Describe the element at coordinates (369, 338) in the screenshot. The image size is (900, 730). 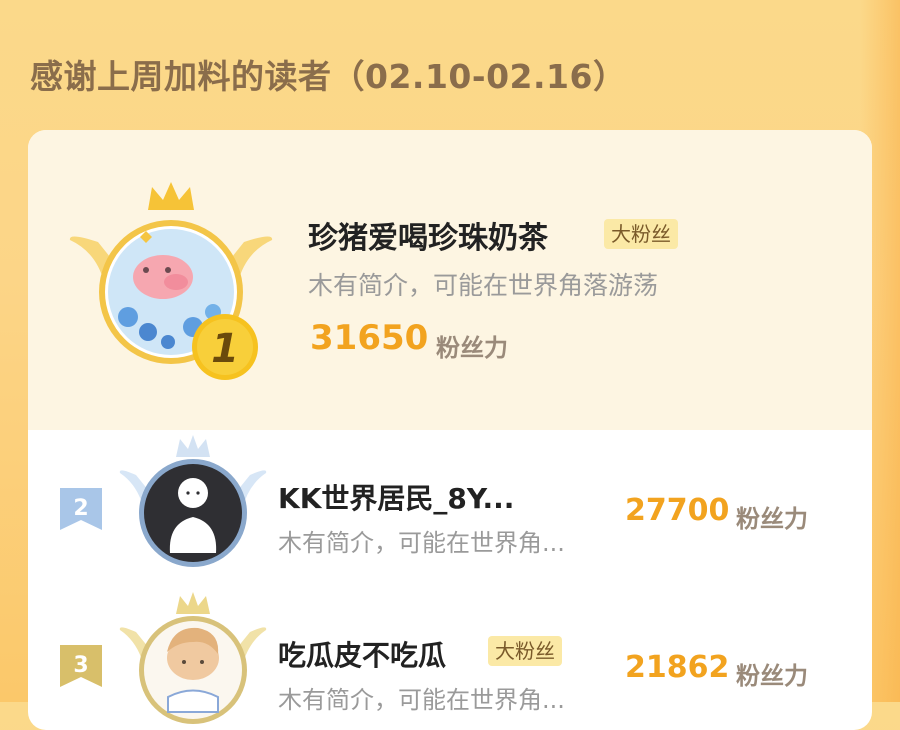
I see `first-place-score: 31650` at that location.